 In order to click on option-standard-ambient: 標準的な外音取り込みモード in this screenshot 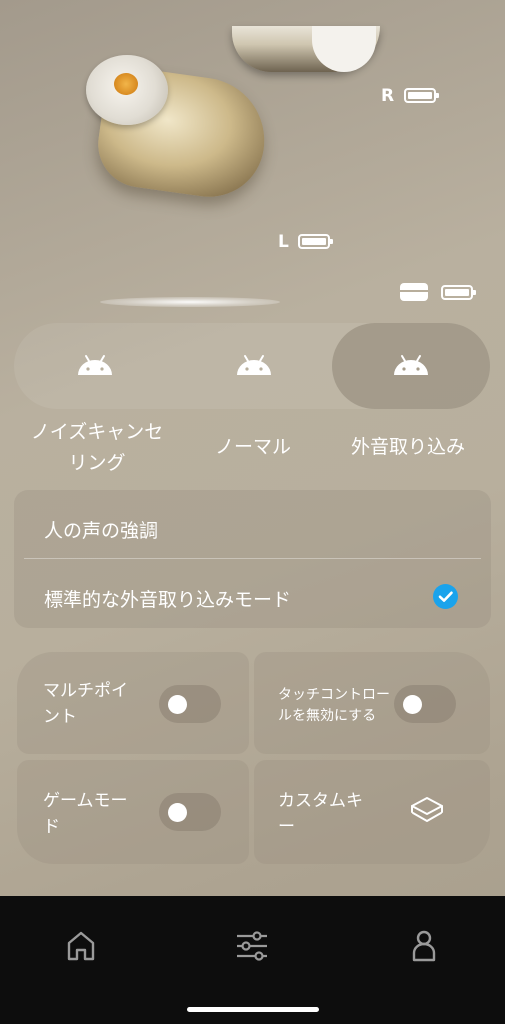, I will do `click(167, 598)`.